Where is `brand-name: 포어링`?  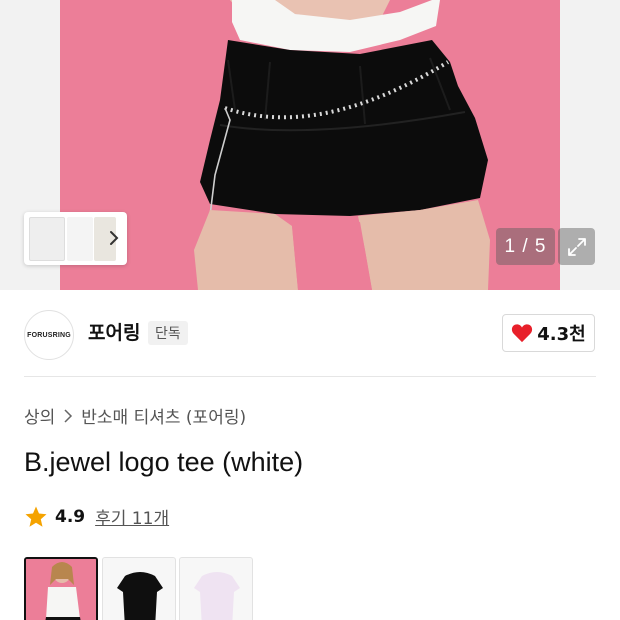 brand-name: 포어링 is located at coordinates (114, 331).